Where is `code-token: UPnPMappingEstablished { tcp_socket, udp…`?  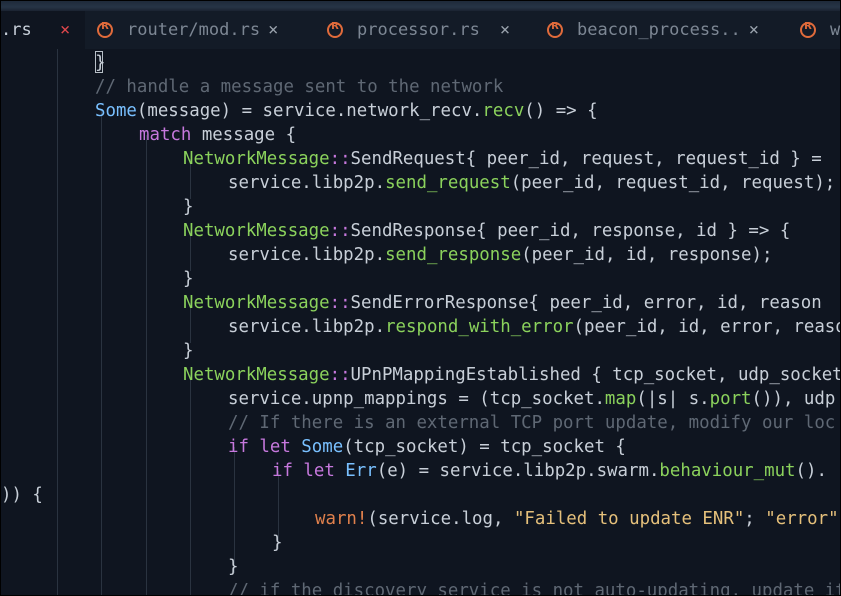 code-token: UPnPMappingEstablished { tcp_socket, udp… is located at coordinates (595, 375).